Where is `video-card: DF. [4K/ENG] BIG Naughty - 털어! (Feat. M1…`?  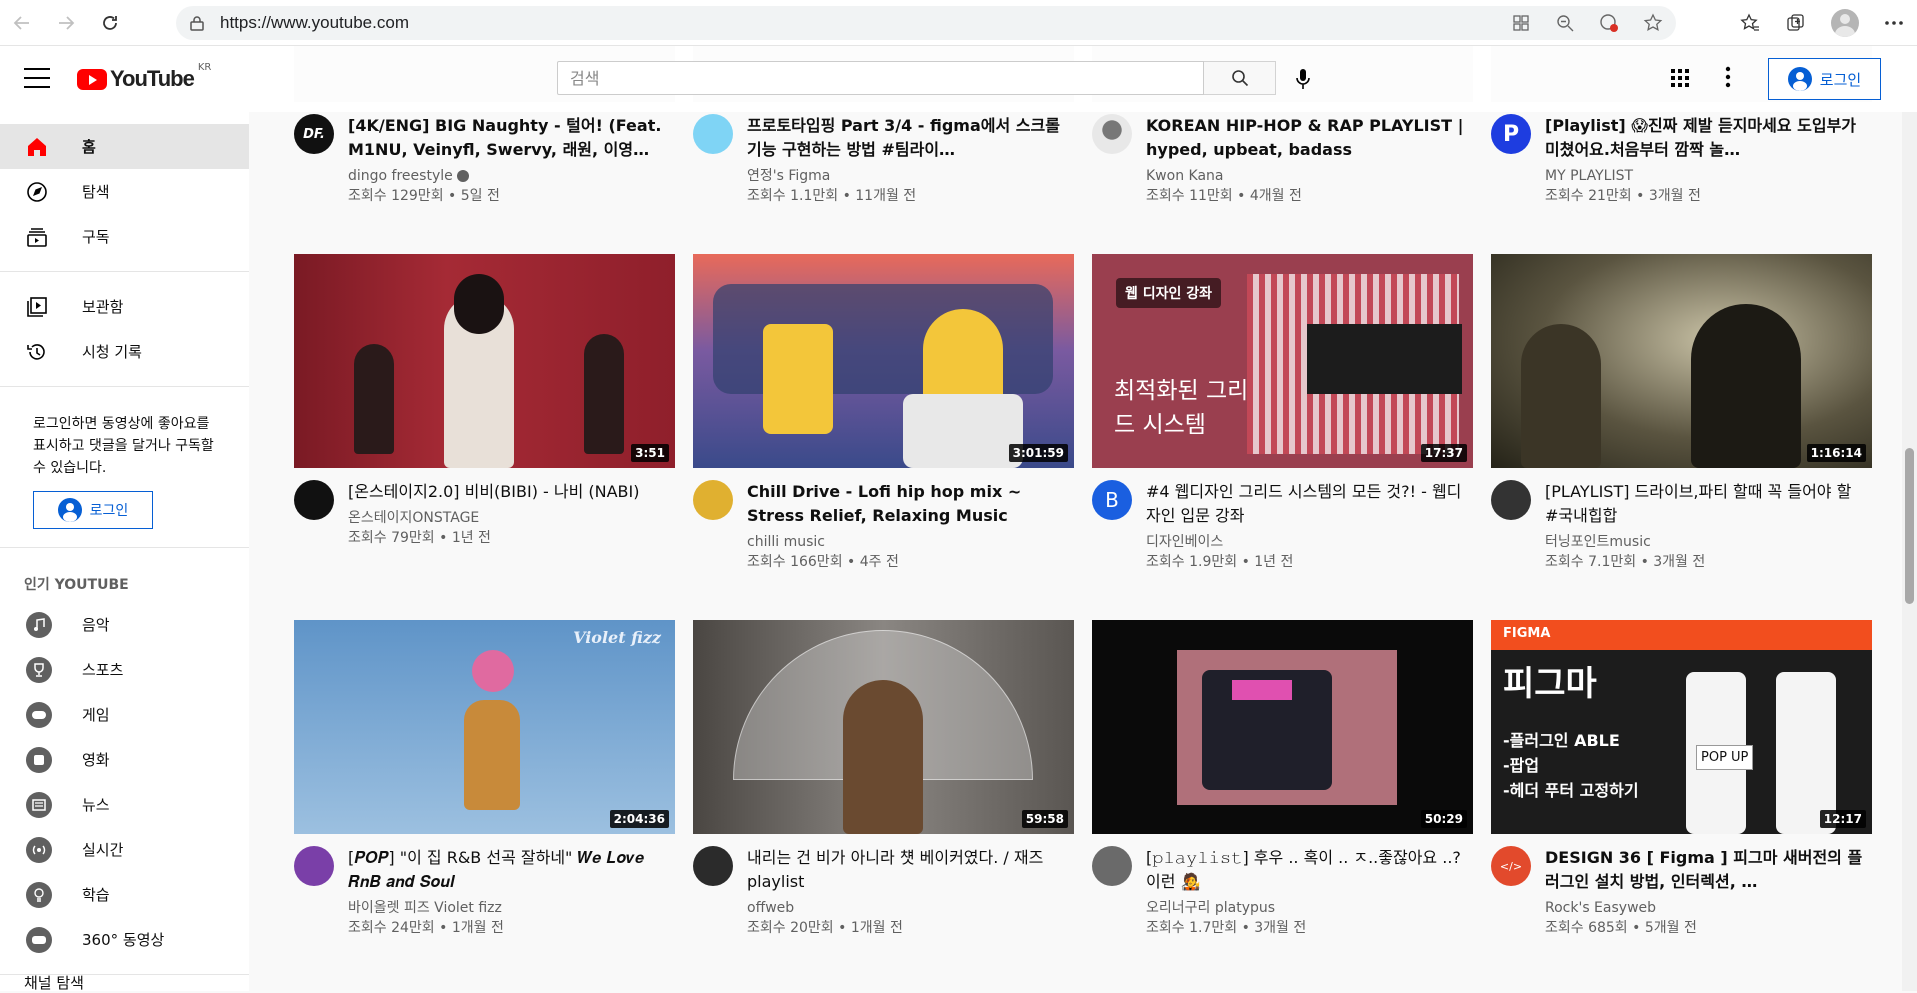
video-card: DF. [4K/ENG] BIG Naughty - 털어! (Feat. M1… is located at coordinates (484, 154).